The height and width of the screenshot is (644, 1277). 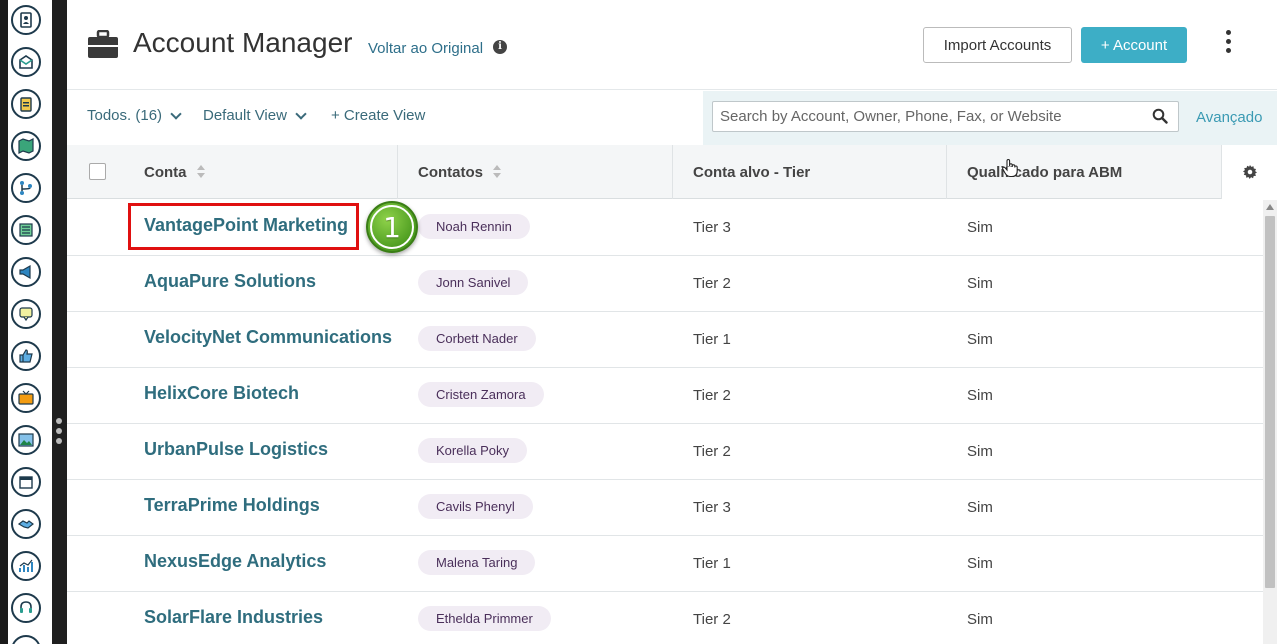 What do you see at coordinates (235, 561) in the screenshot?
I see `account-link: NexusEdge Analytics` at bounding box center [235, 561].